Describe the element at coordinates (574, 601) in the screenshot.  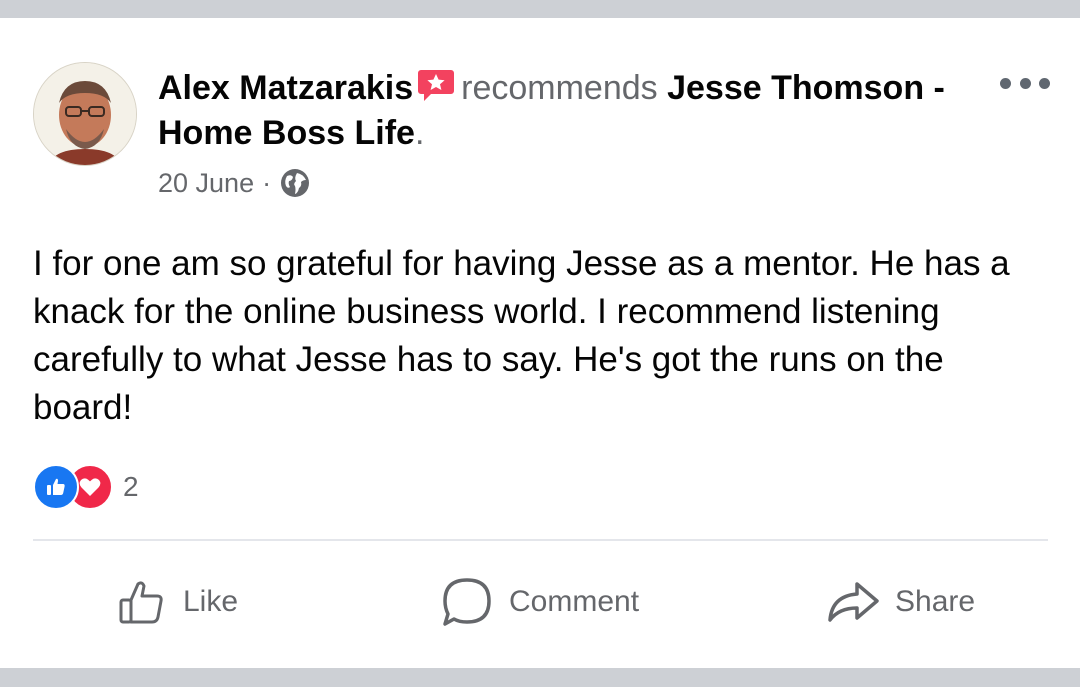
I see `comment-label: Comment` at that location.